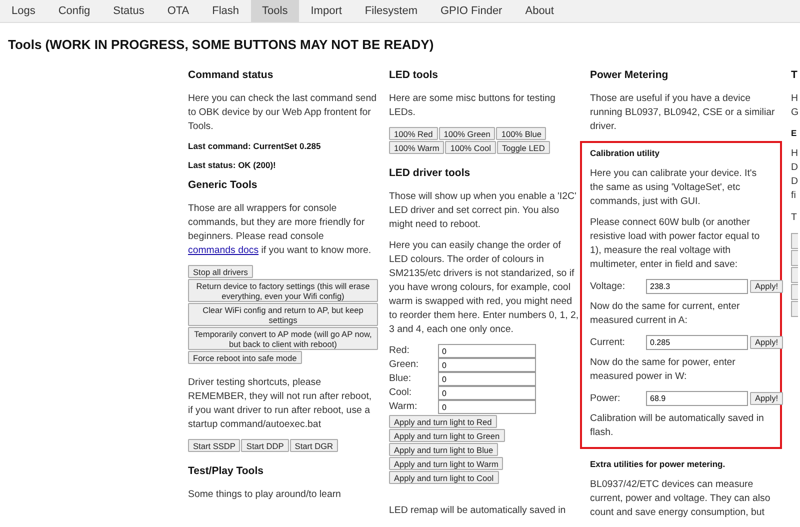 The image size is (800, 527). I want to click on text-fragment: G, so click(795, 113).